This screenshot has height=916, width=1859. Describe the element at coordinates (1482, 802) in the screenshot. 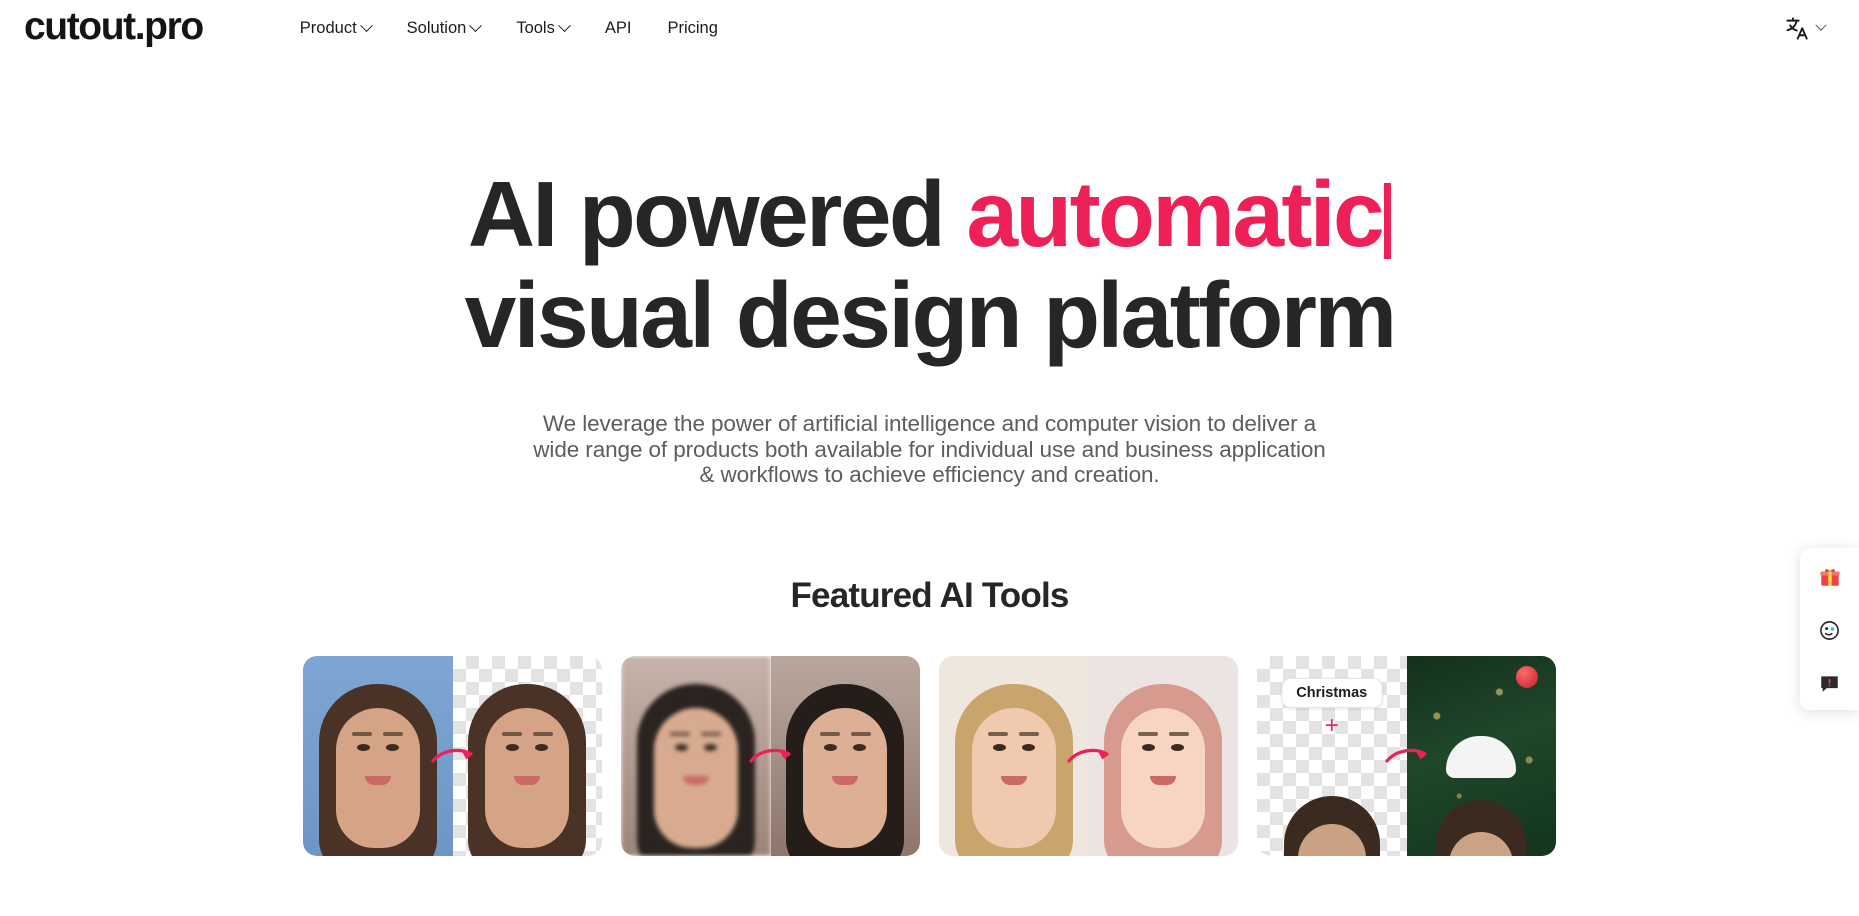

I see `child-portrait` at that location.